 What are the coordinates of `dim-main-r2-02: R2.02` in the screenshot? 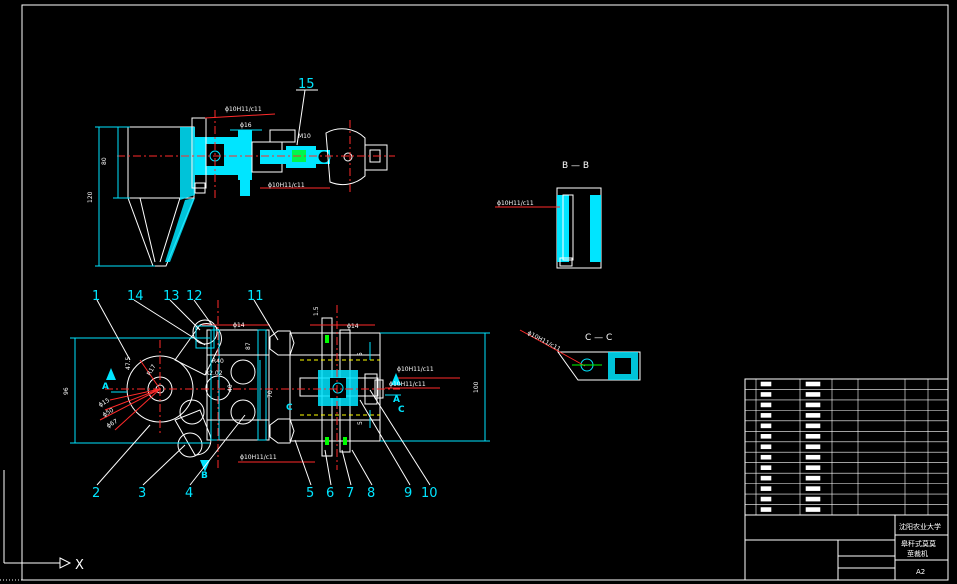 It's located at (214, 373).